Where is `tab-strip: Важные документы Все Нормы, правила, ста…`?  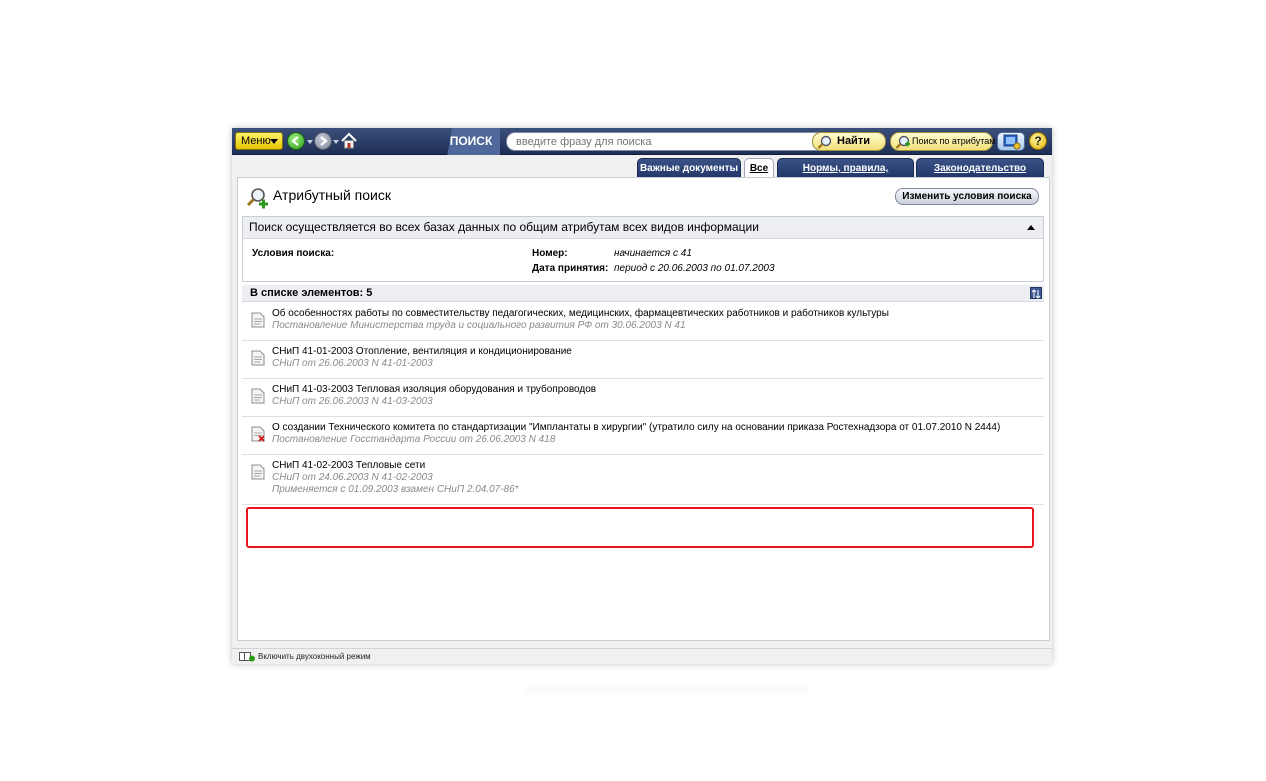 tab-strip: Важные документы Все Нормы, правила, ста… is located at coordinates (642, 174).